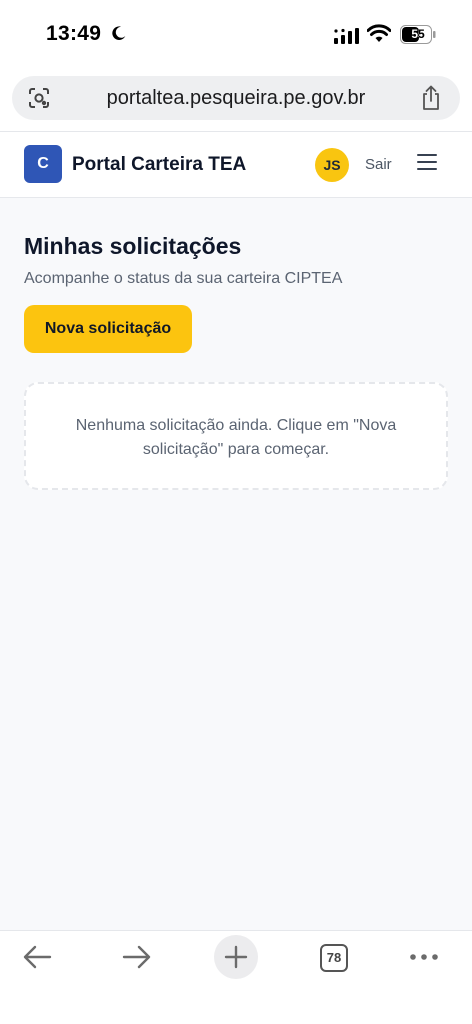 The image size is (472, 1024). What do you see at coordinates (119, 33) in the screenshot?
I see `moon-icon` at bounding box center [119, 33].